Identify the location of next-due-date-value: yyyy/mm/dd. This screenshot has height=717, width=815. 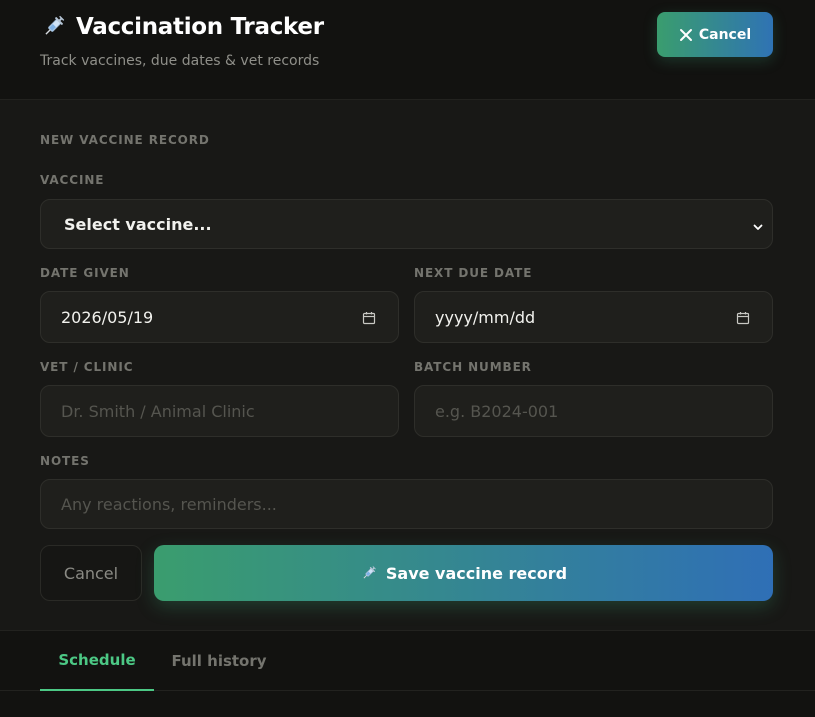
(485, 317).